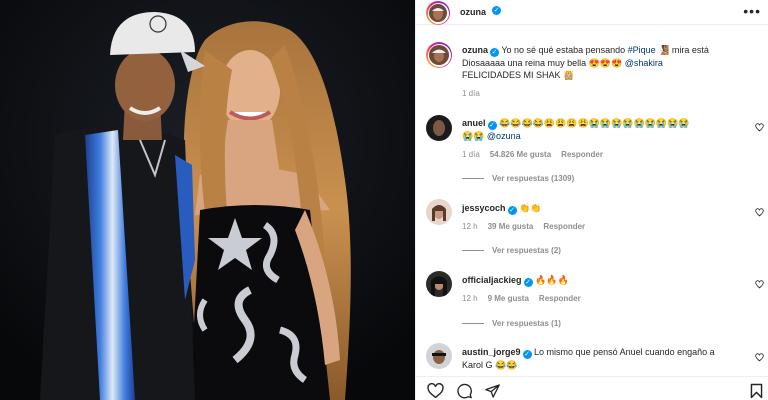 The height and width of the screenshot is (400, 768). What do you see at coordinates (682, 50) in the screenshot?
I see `caption-line1-end: 🧏🏽 mira está` at bounding box center [682, 50].